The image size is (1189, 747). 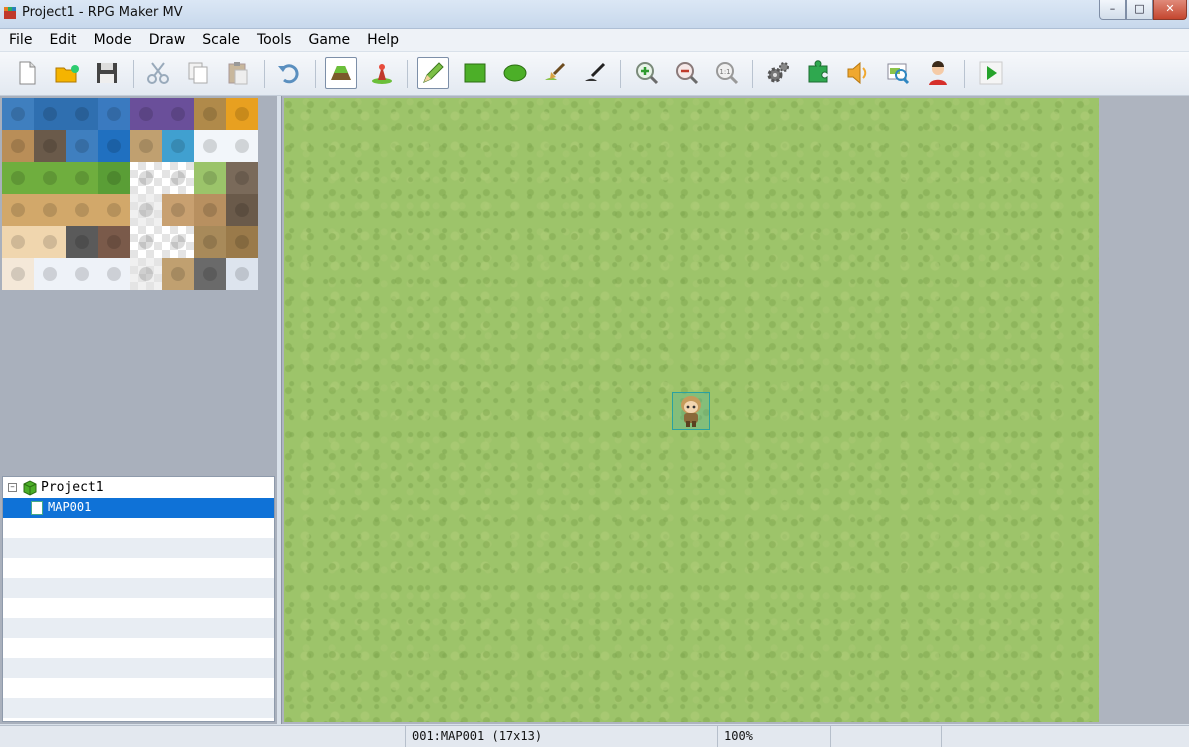 I want to click on pencil-button, so click(x=433, y=73).